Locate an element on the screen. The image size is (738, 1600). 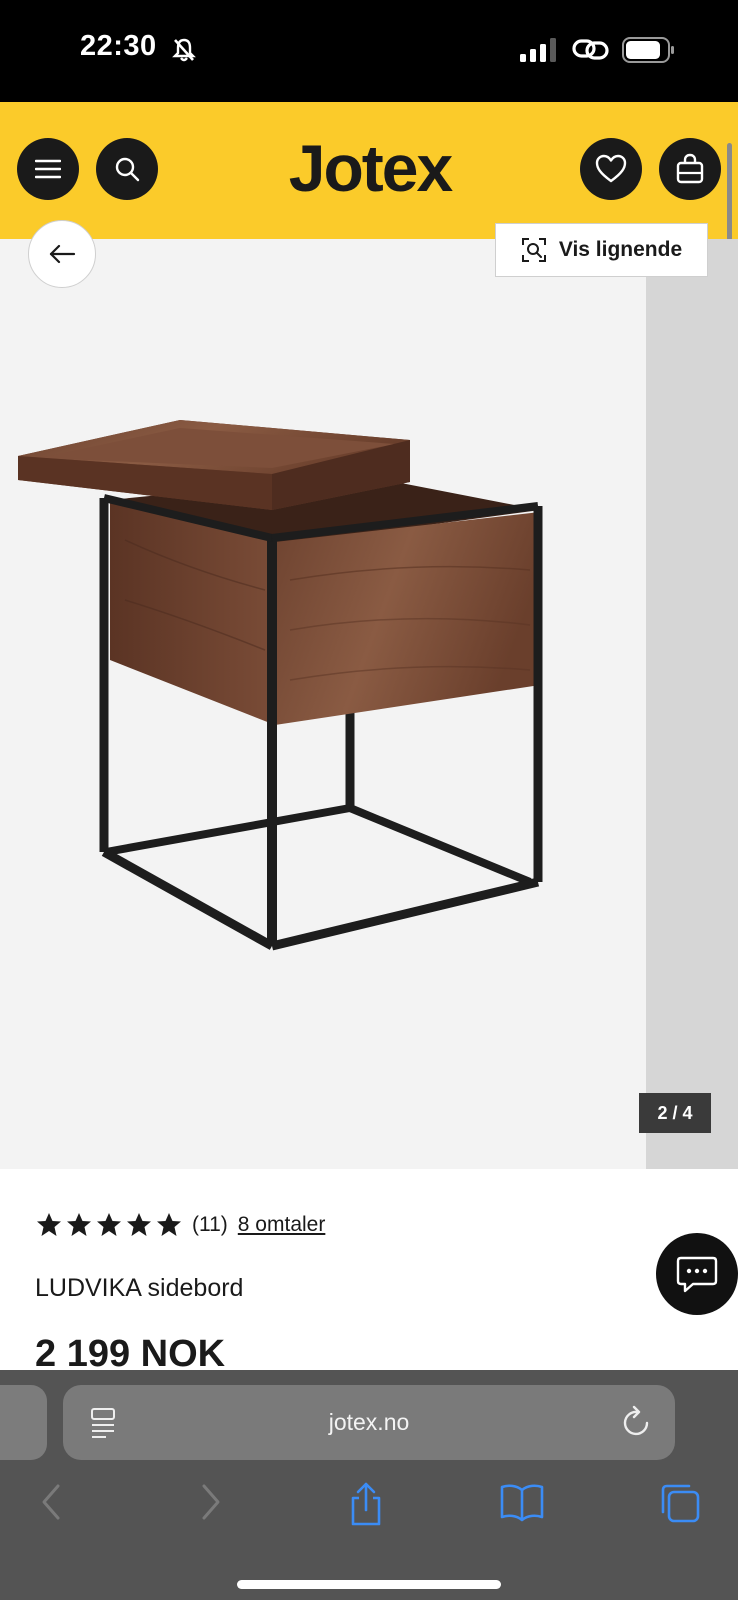
bell-muted-icon is located at coordinates (184, 50).